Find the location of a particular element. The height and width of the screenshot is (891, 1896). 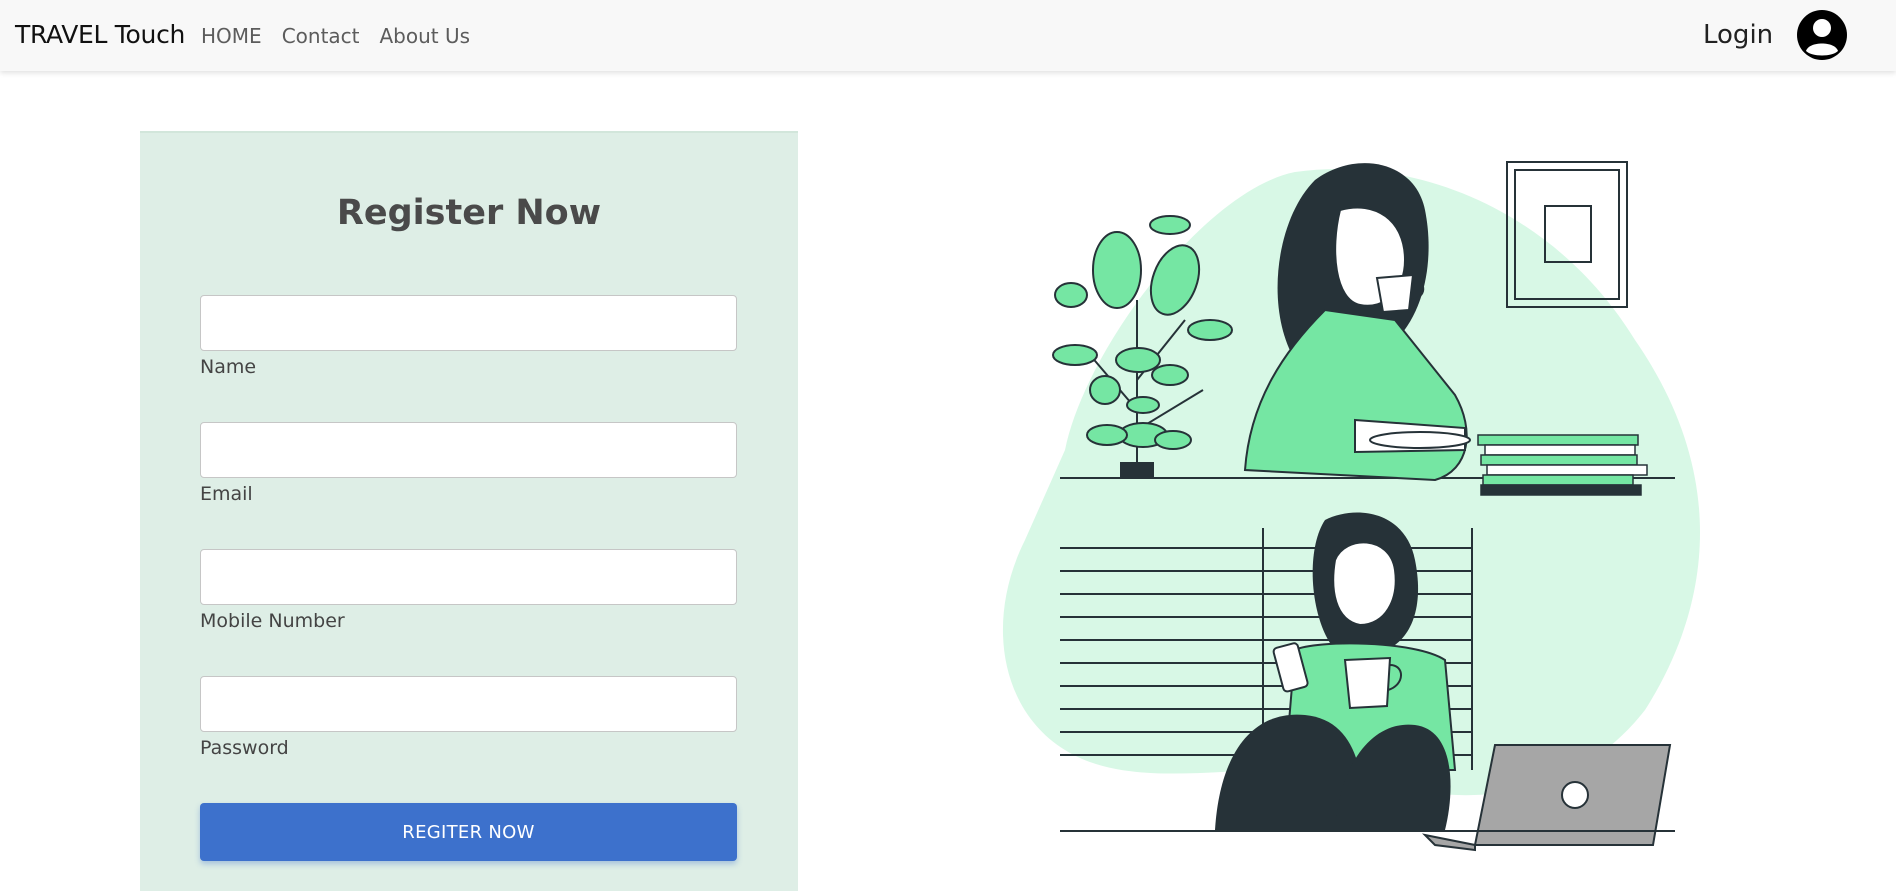

nav-link-home: HOME is located at coordinates (231, 36).